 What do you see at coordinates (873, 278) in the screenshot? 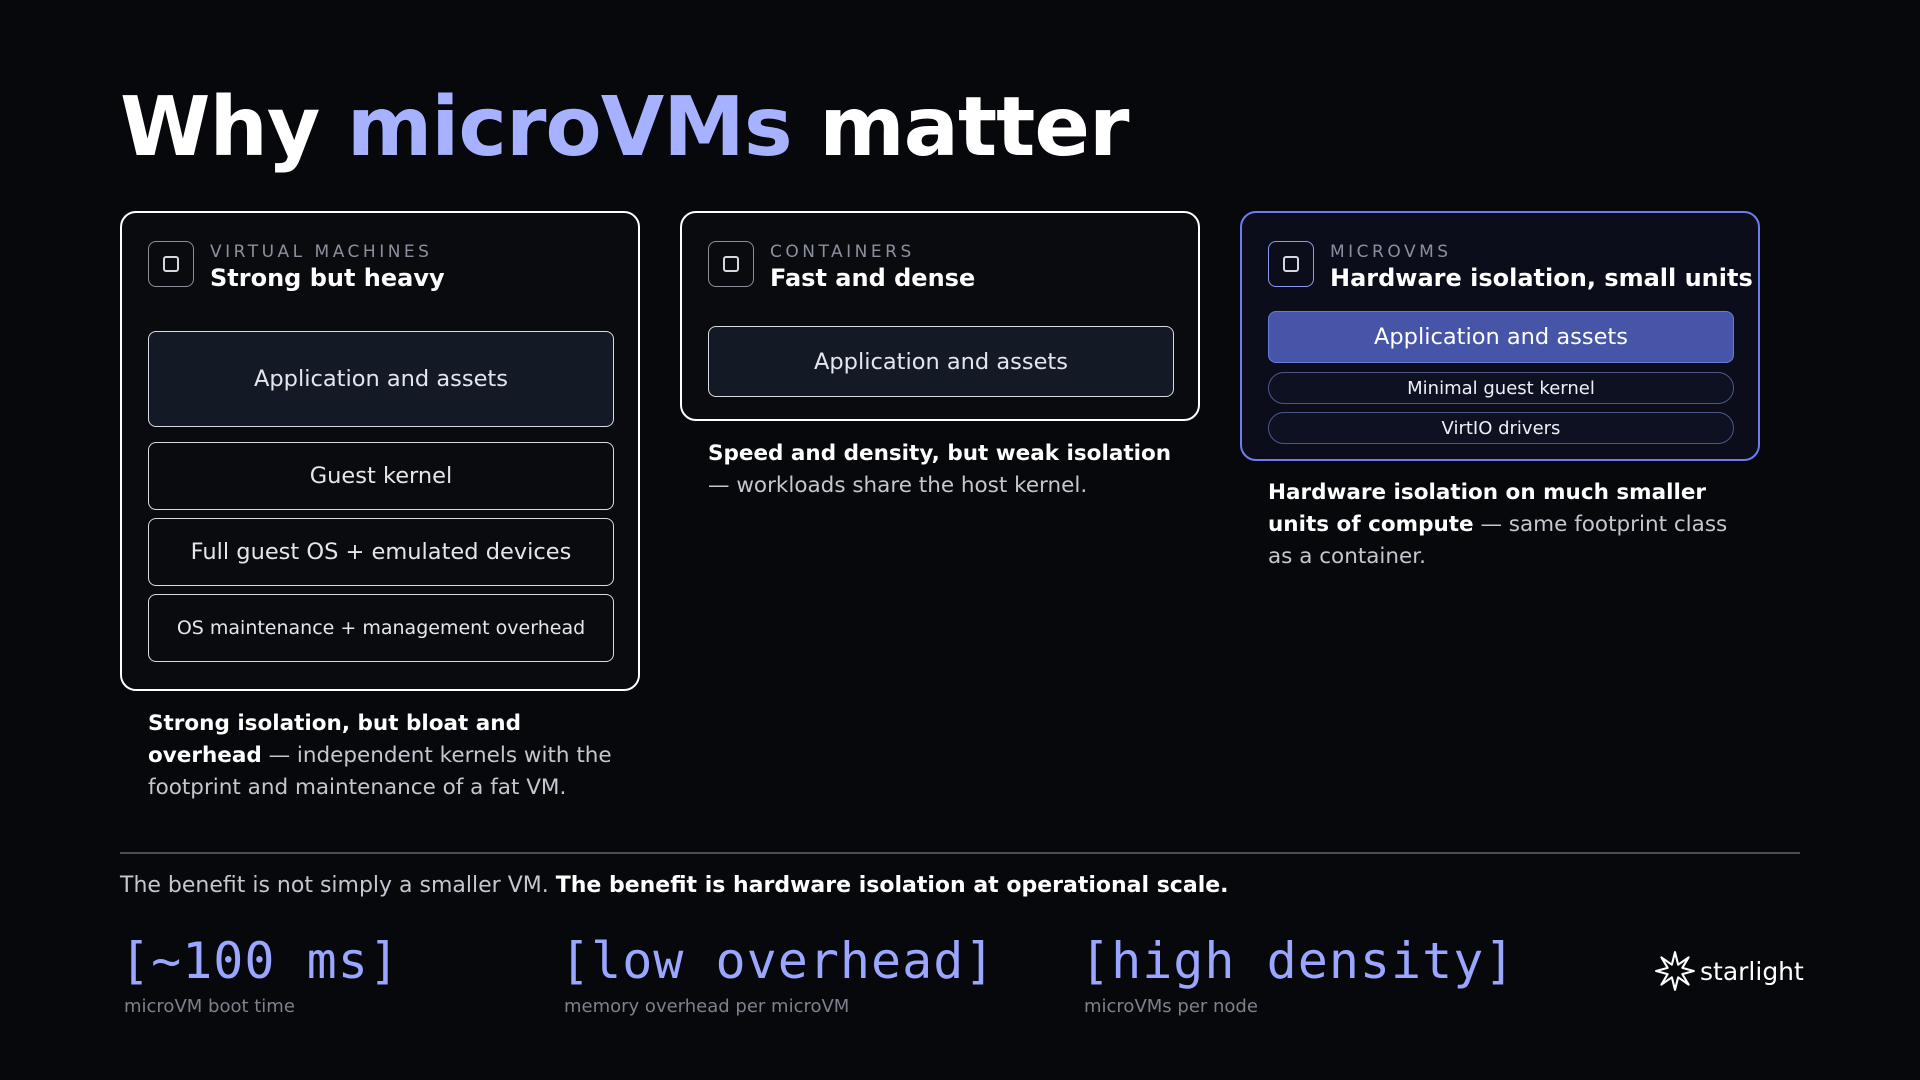
I see `card-heading: Fast and dense` at bounding box center [873, 278].